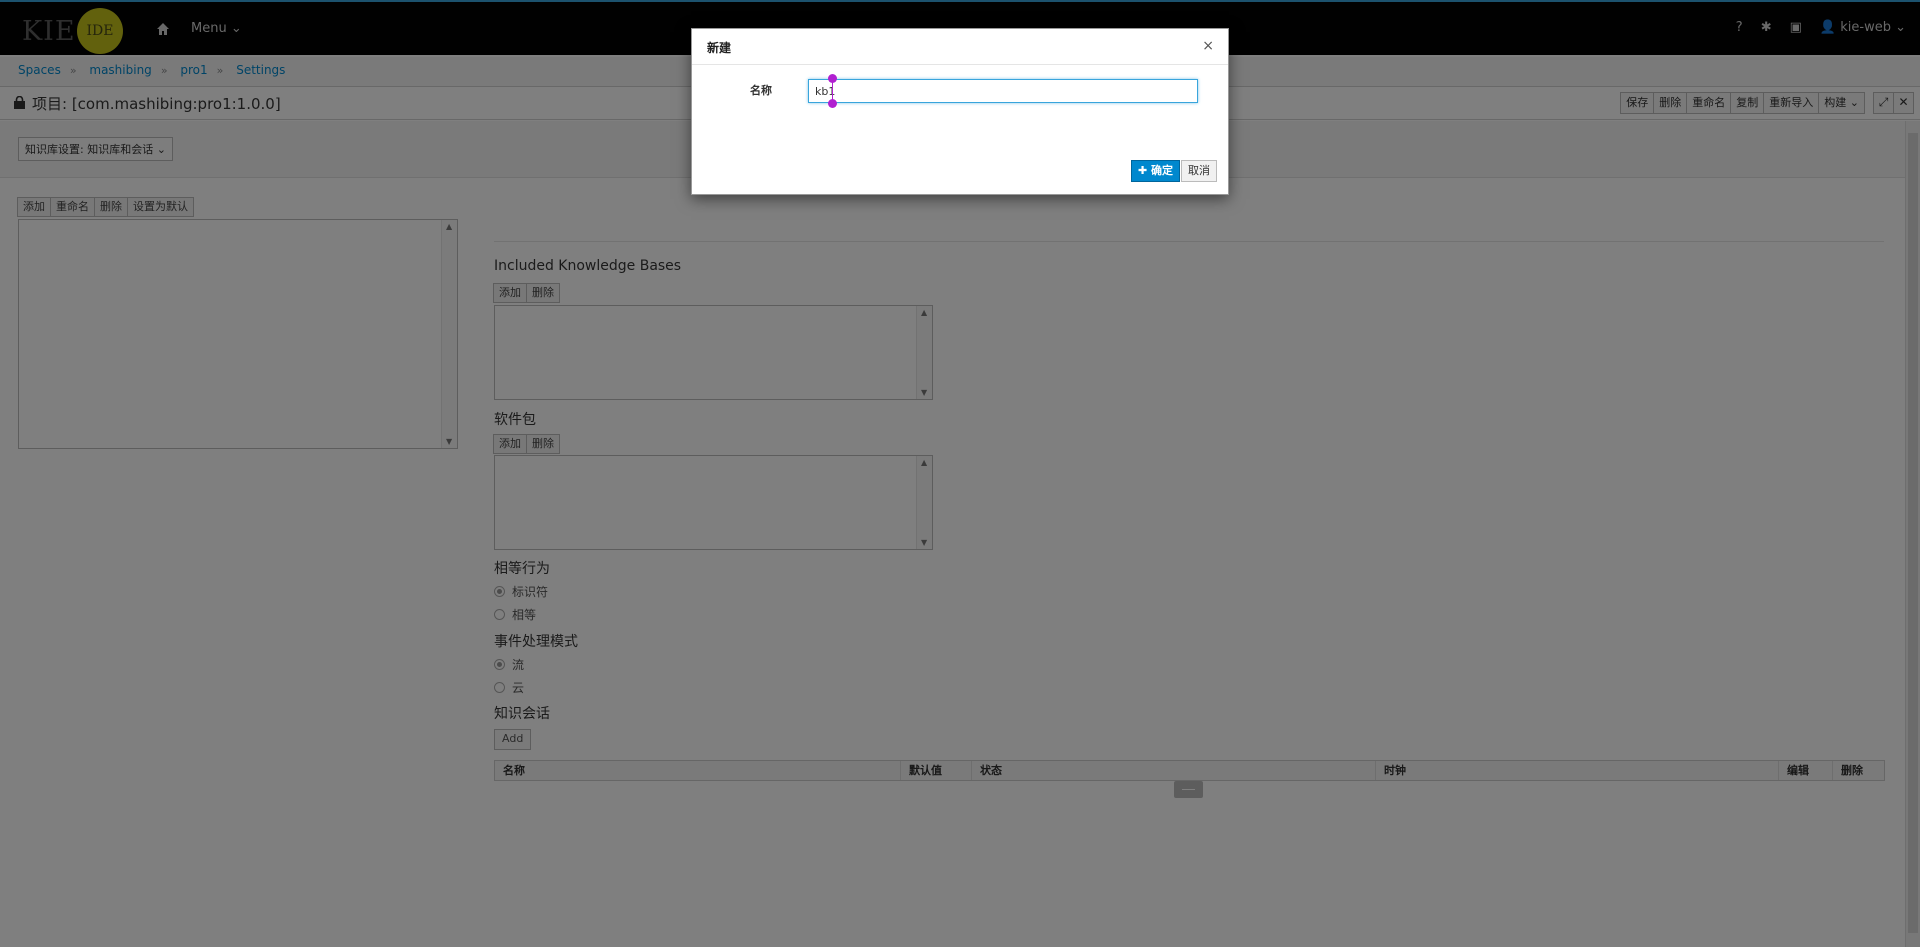  Describe the element at coordinates (1003, 91) in the screenshot. I see `name-input` at that location.